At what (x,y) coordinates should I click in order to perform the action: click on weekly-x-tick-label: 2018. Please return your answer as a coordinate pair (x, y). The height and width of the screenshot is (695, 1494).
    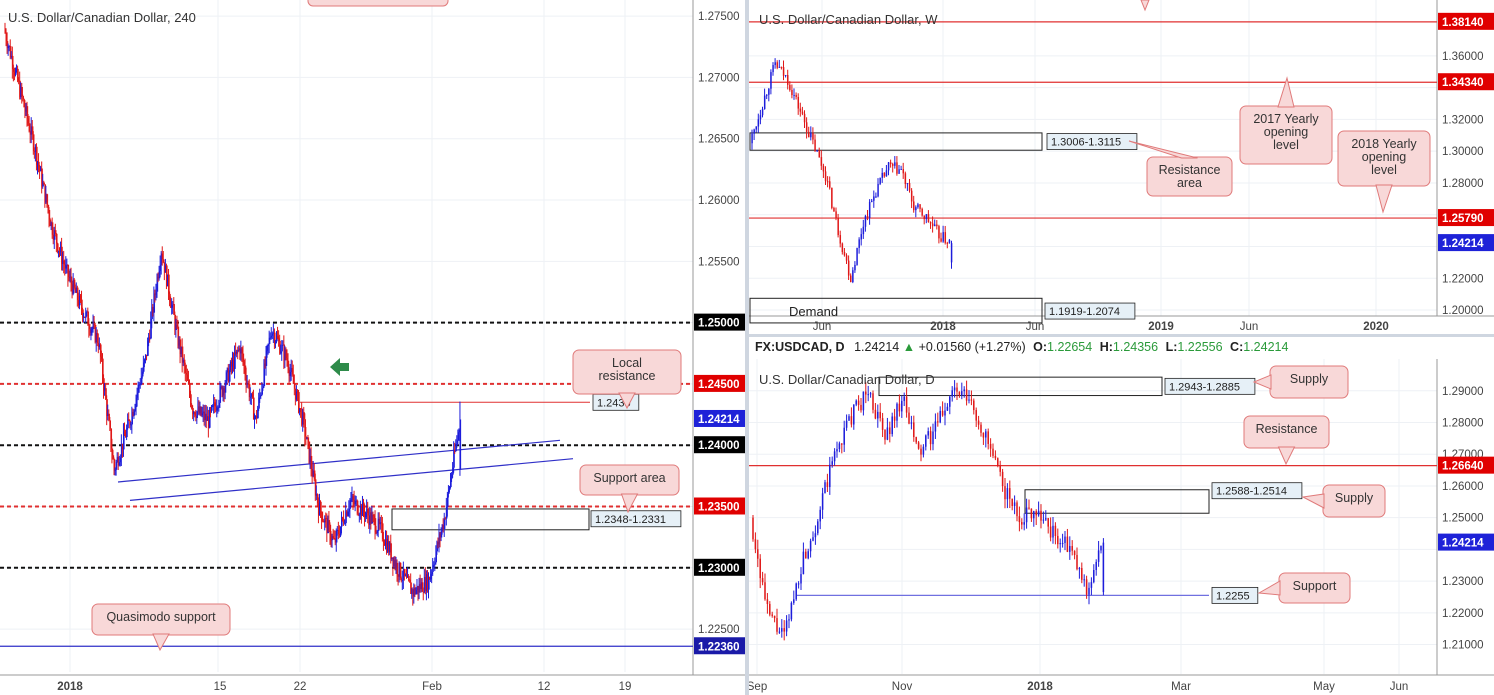
    Looking at the image, I should click on (943, 327).